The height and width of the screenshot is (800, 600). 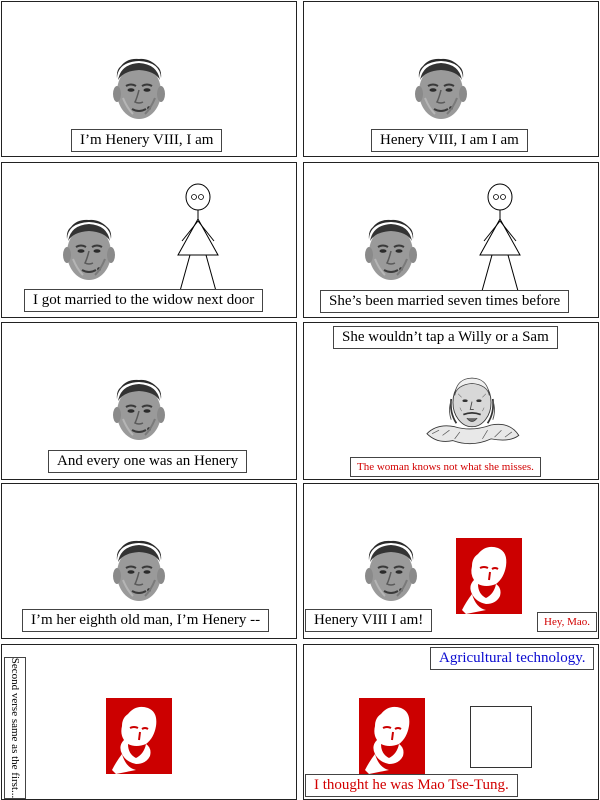 What do you see at coordinates (149, 240) in the screenshot?
I see `comic-panel-3: I got married to the widow next door` at bounding box center [149, 240].